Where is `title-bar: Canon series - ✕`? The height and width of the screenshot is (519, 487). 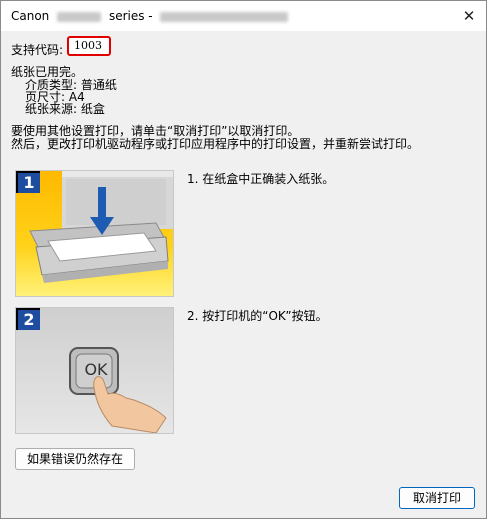 title-bar: Canon series - ✕ is located at coordinates (243, 16).